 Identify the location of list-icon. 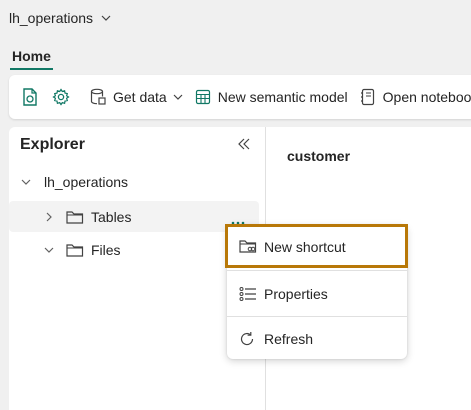
(248, 294).